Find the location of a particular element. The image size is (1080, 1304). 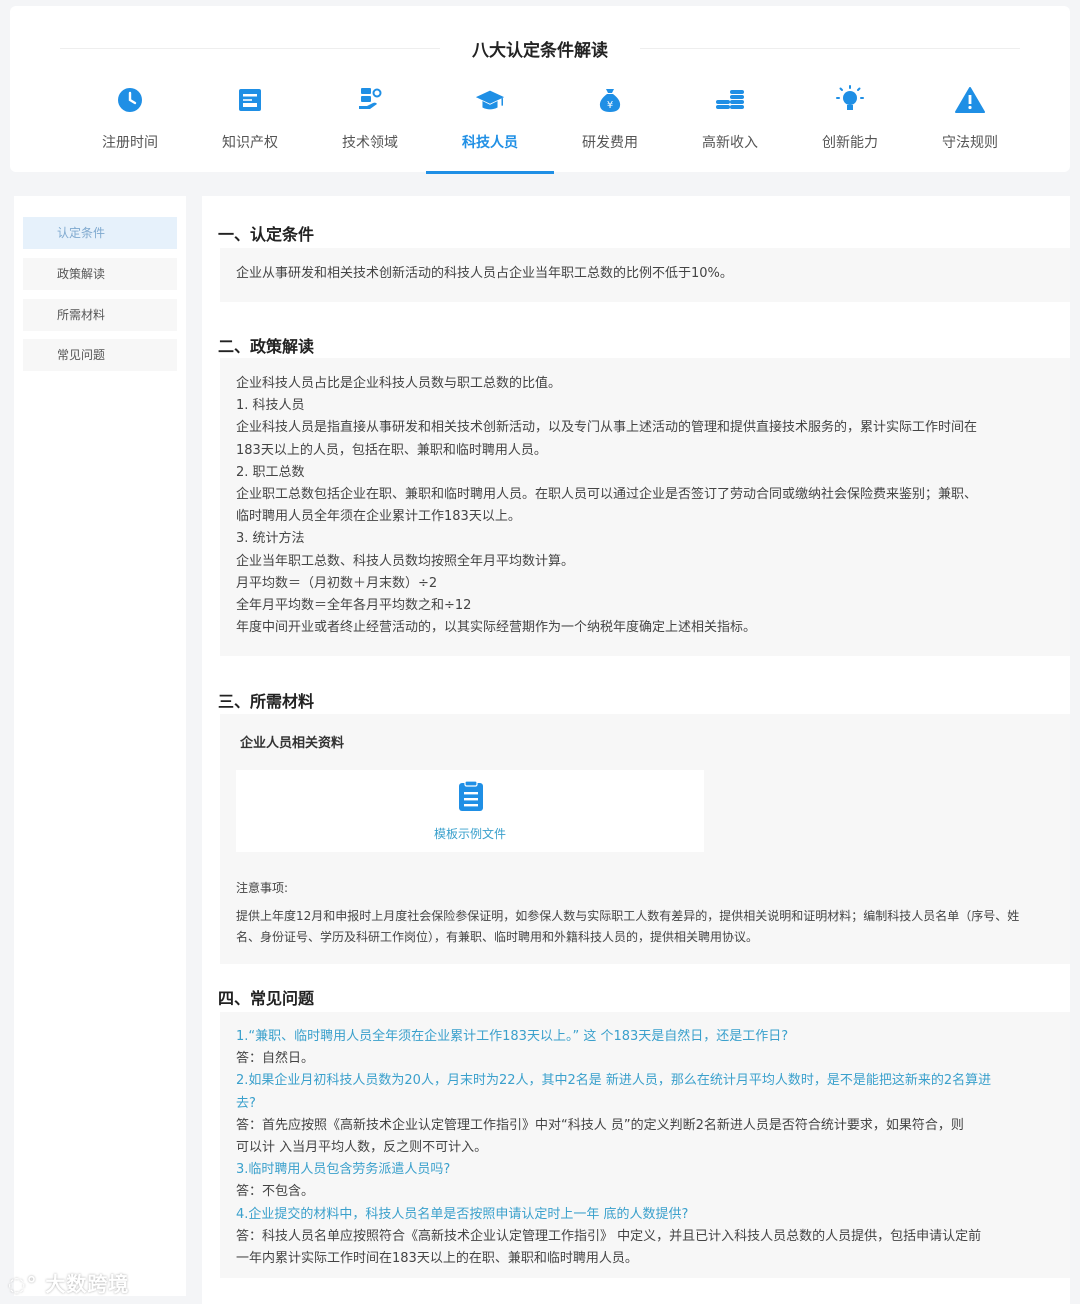

section-materials-title: 三、所需材料 is located at coordinates (266, 701).